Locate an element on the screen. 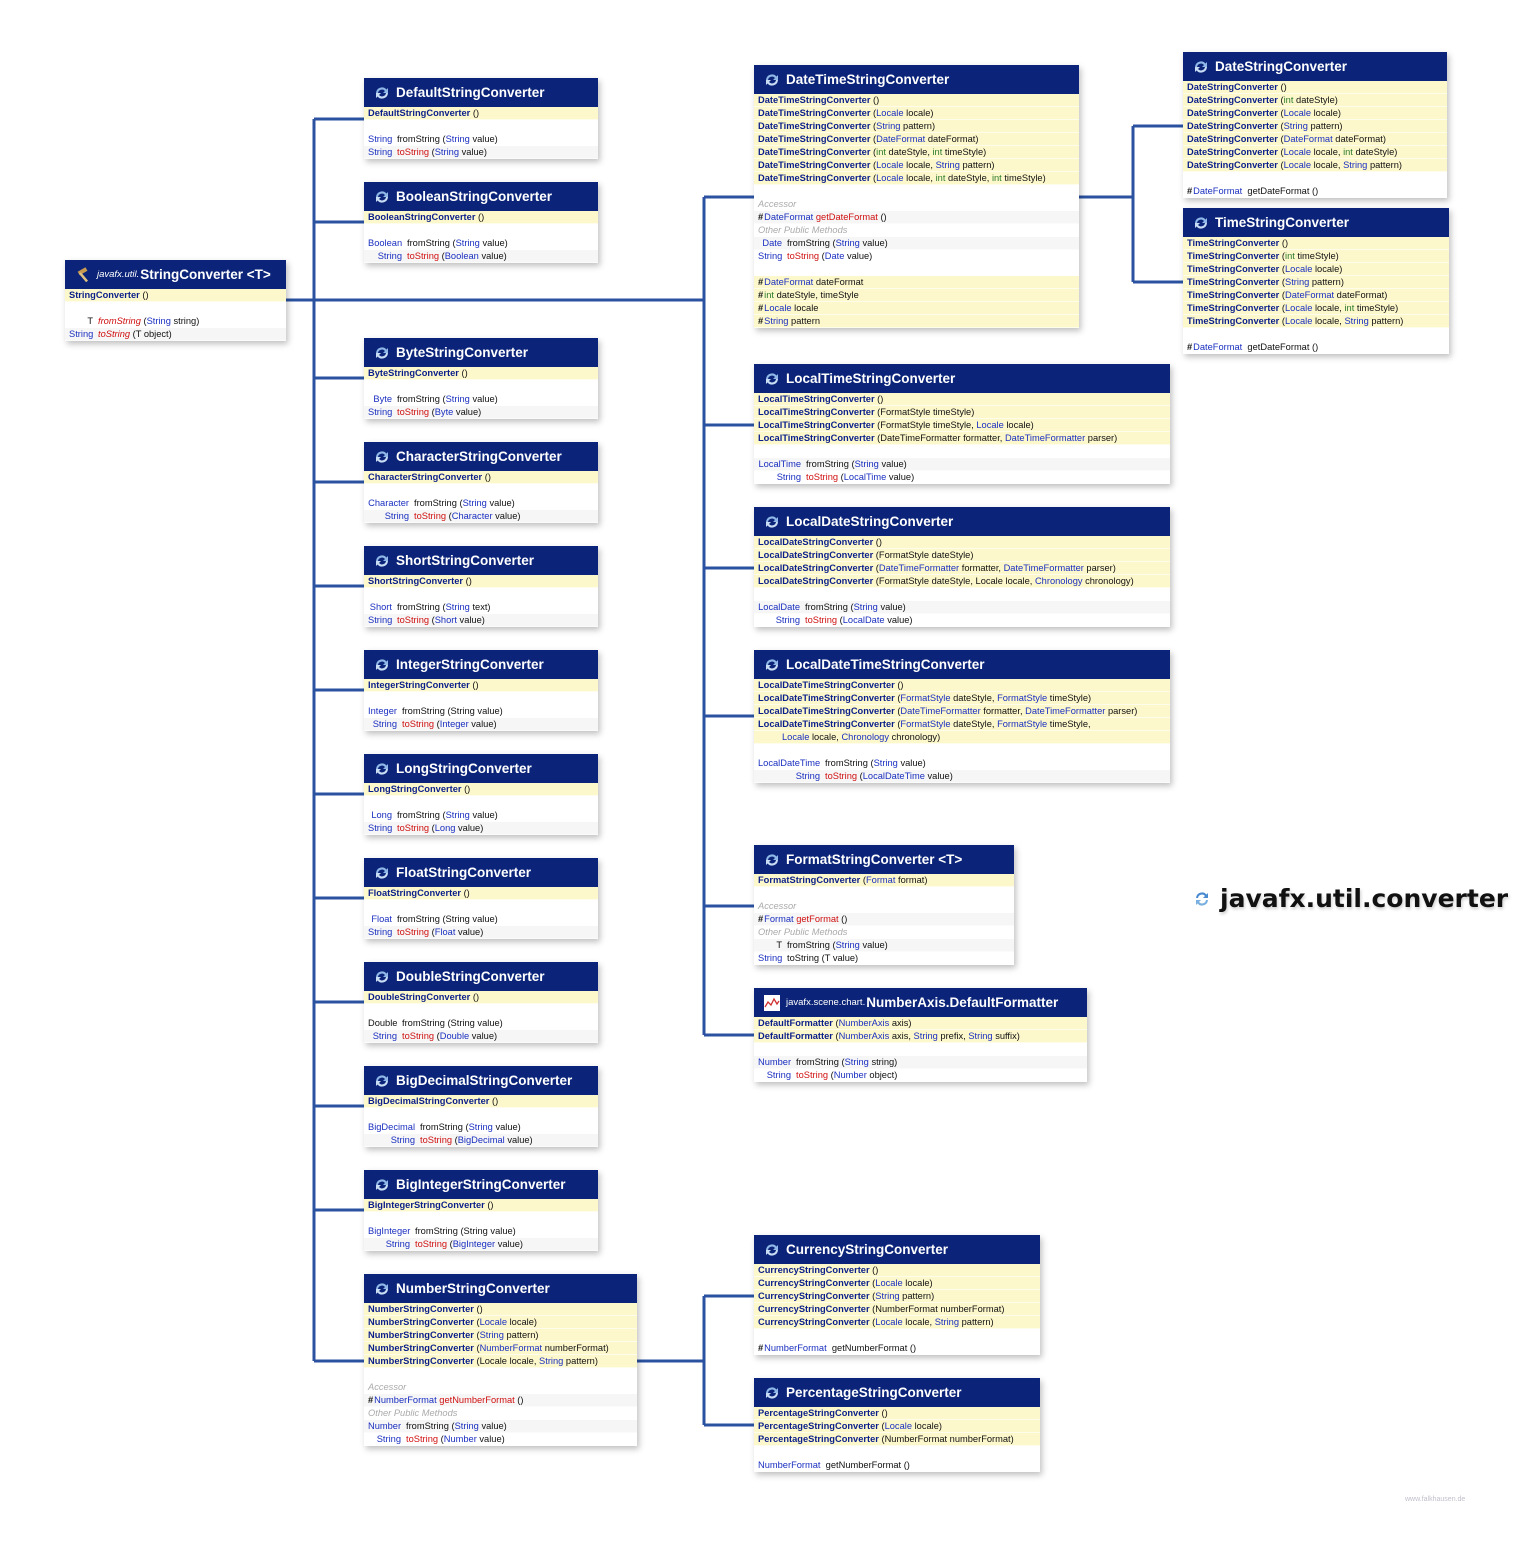  constructor-row: DateTimeStringConverter () is located at coordinates (916, 100).